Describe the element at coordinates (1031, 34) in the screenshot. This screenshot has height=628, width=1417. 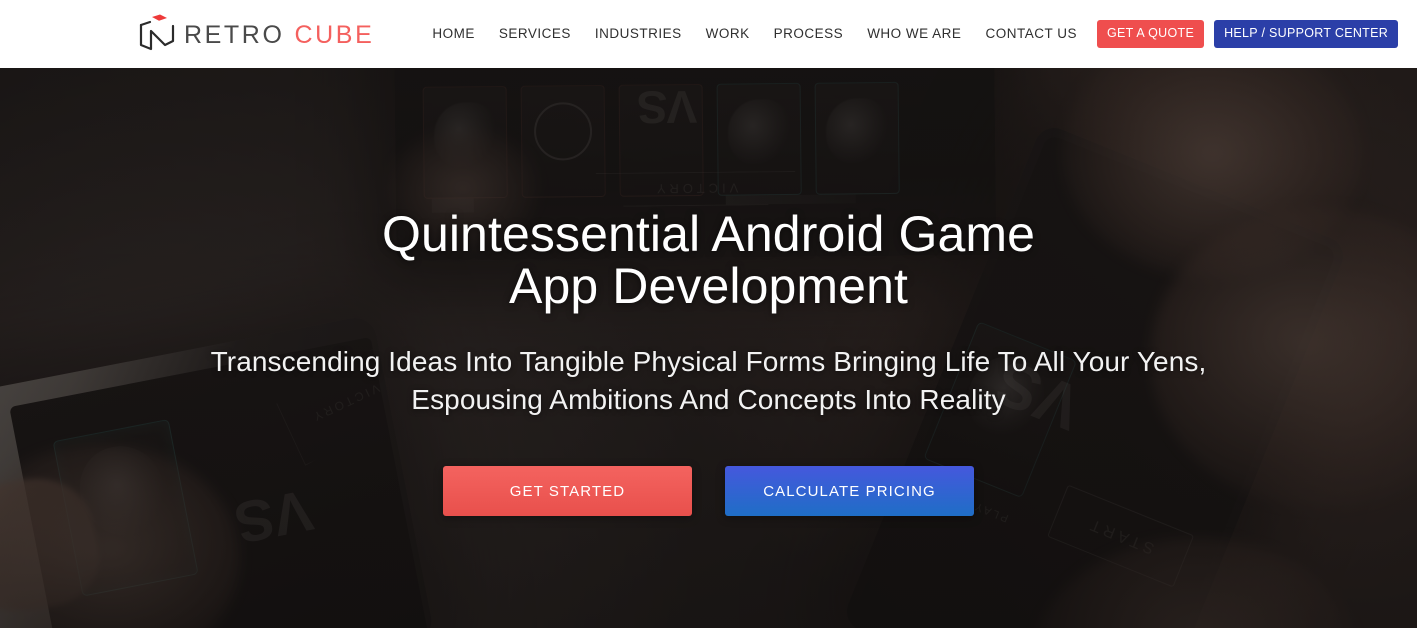
I see `nav-item-contact-us: CONTACT US` at that location.